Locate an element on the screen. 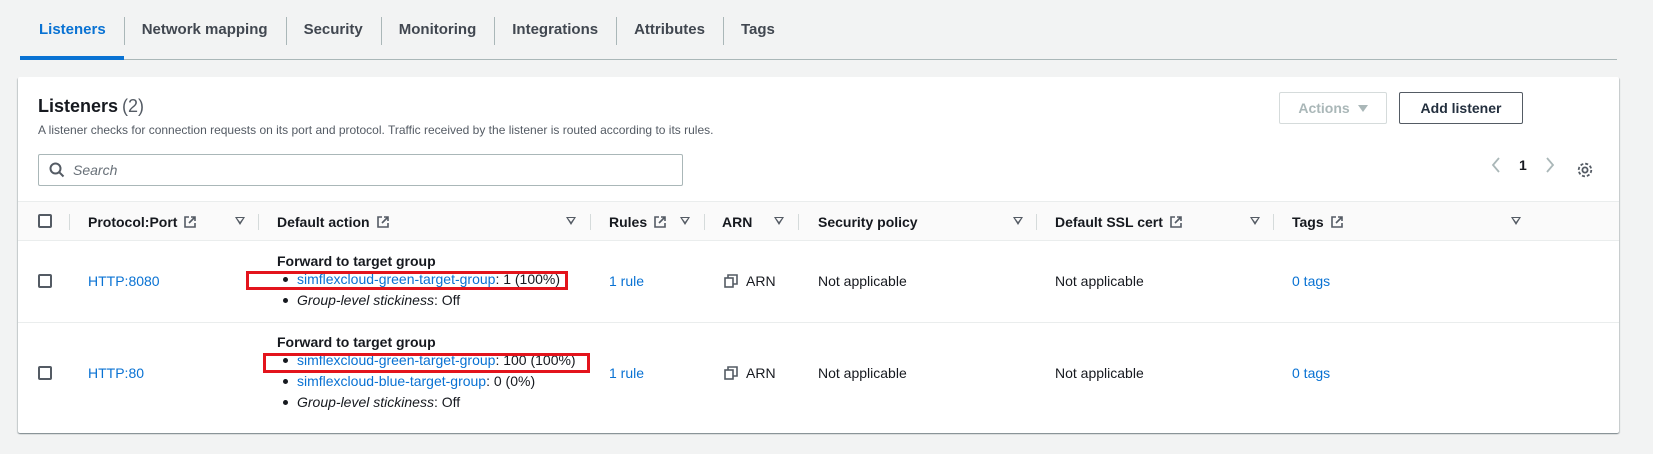 The height and width of the screenshot is (454, 1653). col-ssl-label: Default SSL cert is located at coordinates (1109, 222).